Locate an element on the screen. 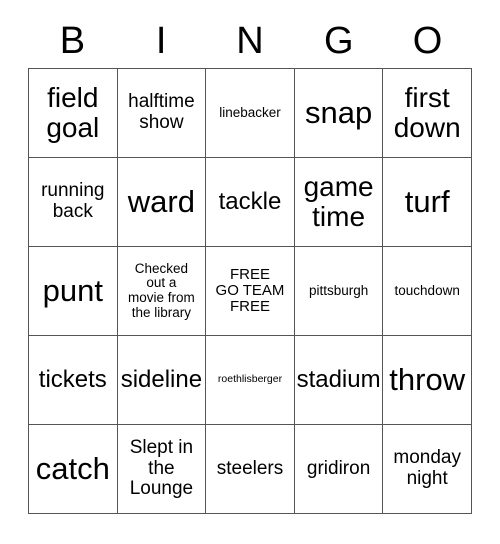 The height and width of the screenshot is (544, 500). bingo-header-letter-b: B is located at coordinates (72, 41).